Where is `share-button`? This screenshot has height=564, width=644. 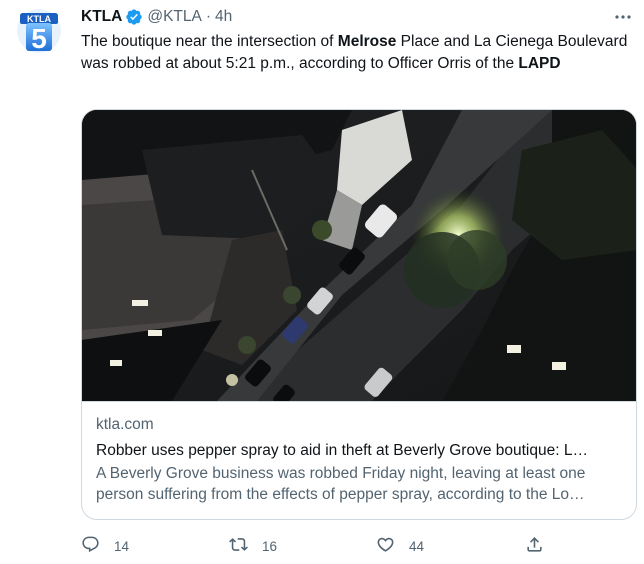 share-button is located at coordinates (534, 546).